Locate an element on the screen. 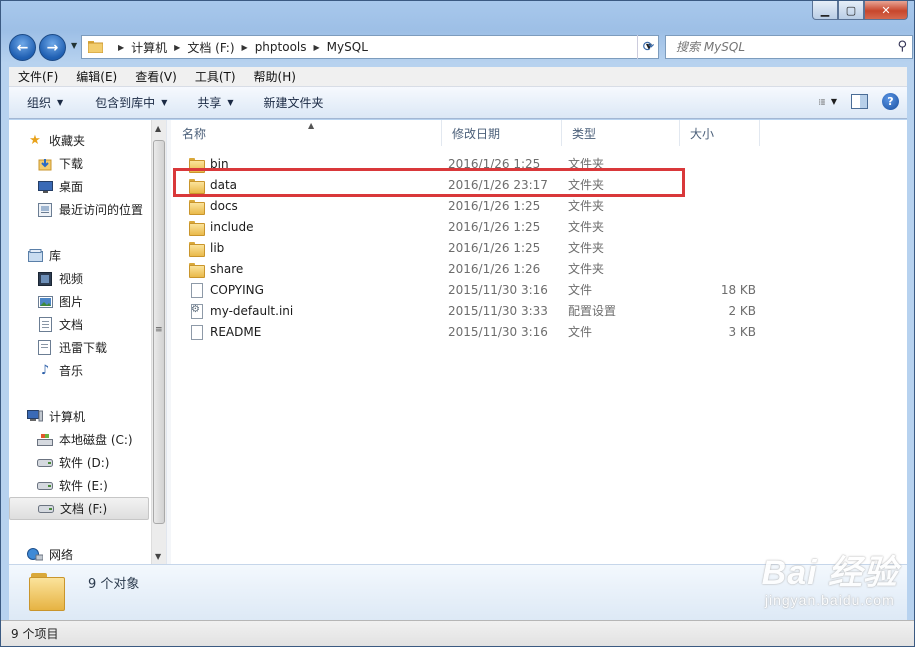 The height and width of the screenshot is (647, 915). menu-tools: 工具(T) is located at coordinates (215, 76).